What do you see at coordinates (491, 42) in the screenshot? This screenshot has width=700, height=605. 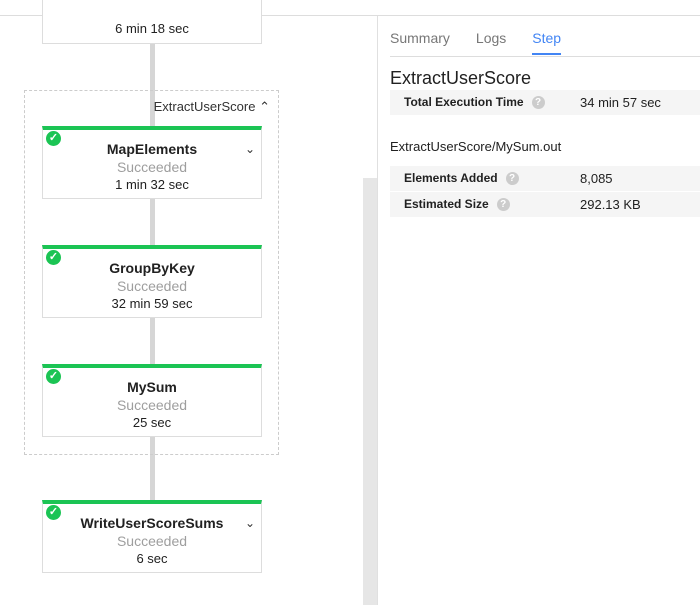 I see `tab-logs: Logs` at bounding box center [491, 42].